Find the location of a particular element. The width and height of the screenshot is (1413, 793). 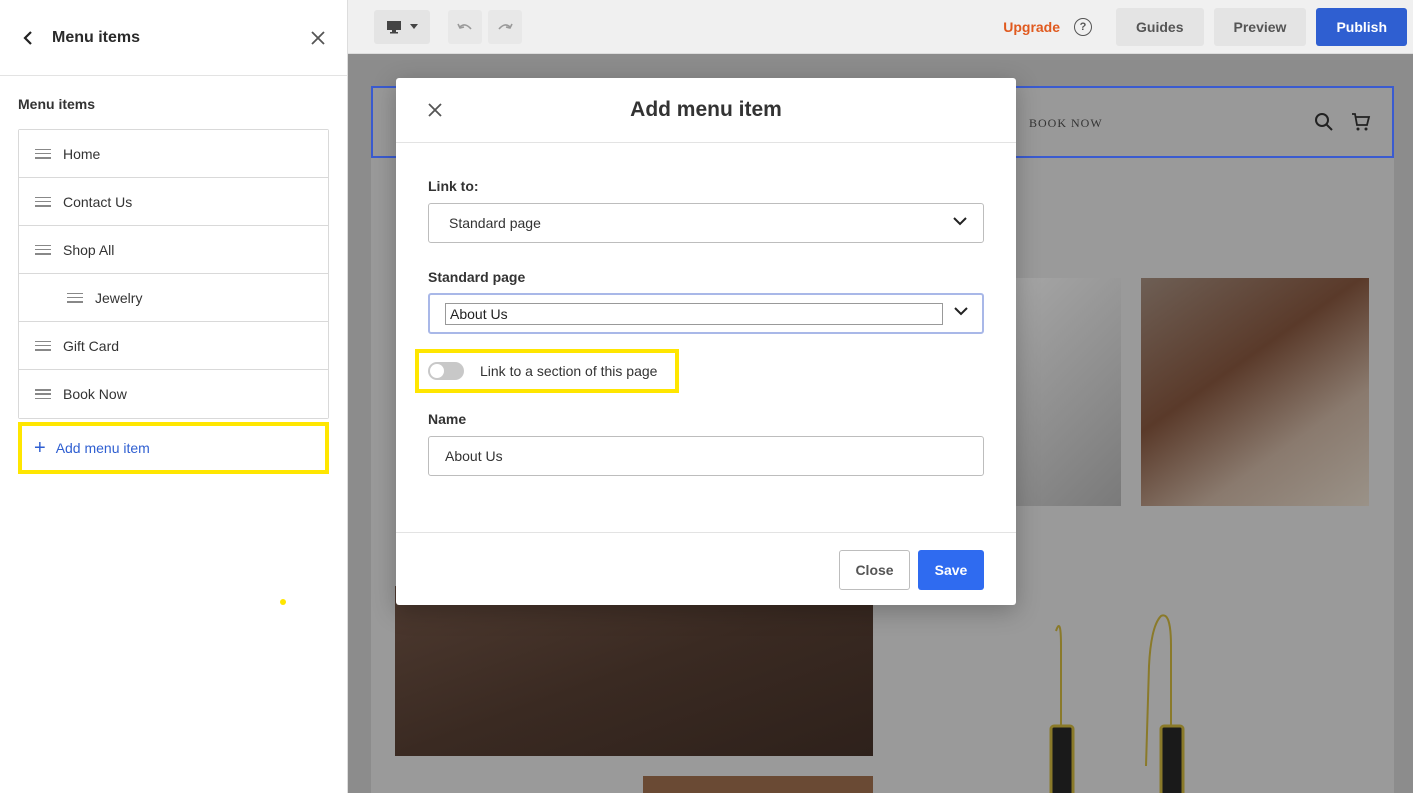

sidebar-title: Menu items is located at coordinates (96, 37).